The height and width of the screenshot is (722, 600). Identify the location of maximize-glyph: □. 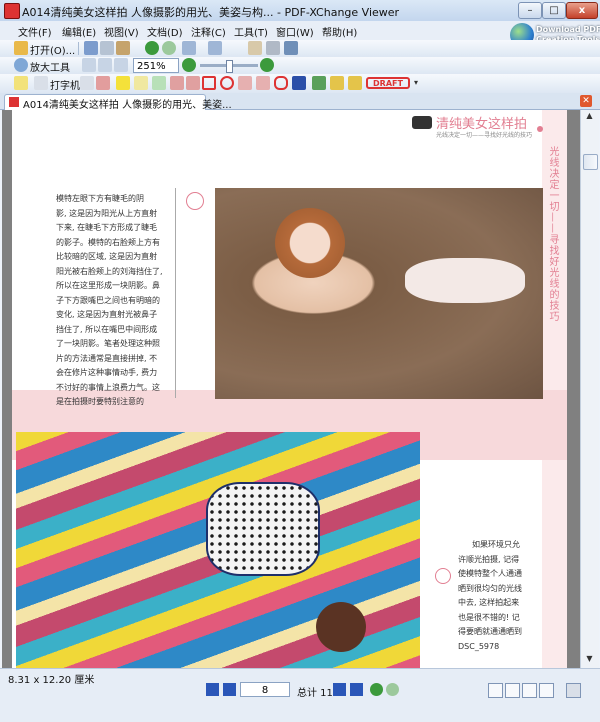
(554, 10).